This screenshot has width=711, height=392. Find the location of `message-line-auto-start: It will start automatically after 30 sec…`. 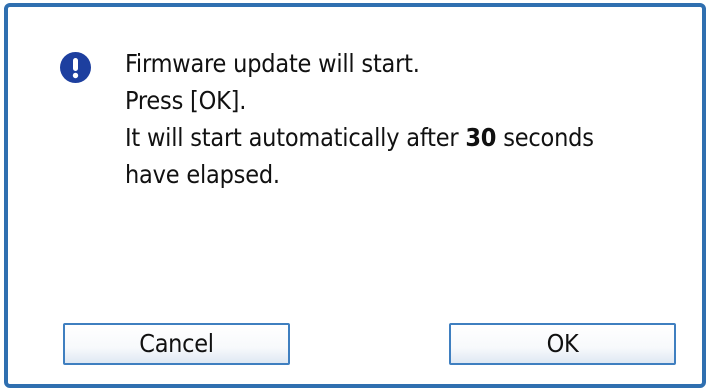

message-line-auto-start: It will start automatically after 30 sec… is located at coordinates (415, 137).